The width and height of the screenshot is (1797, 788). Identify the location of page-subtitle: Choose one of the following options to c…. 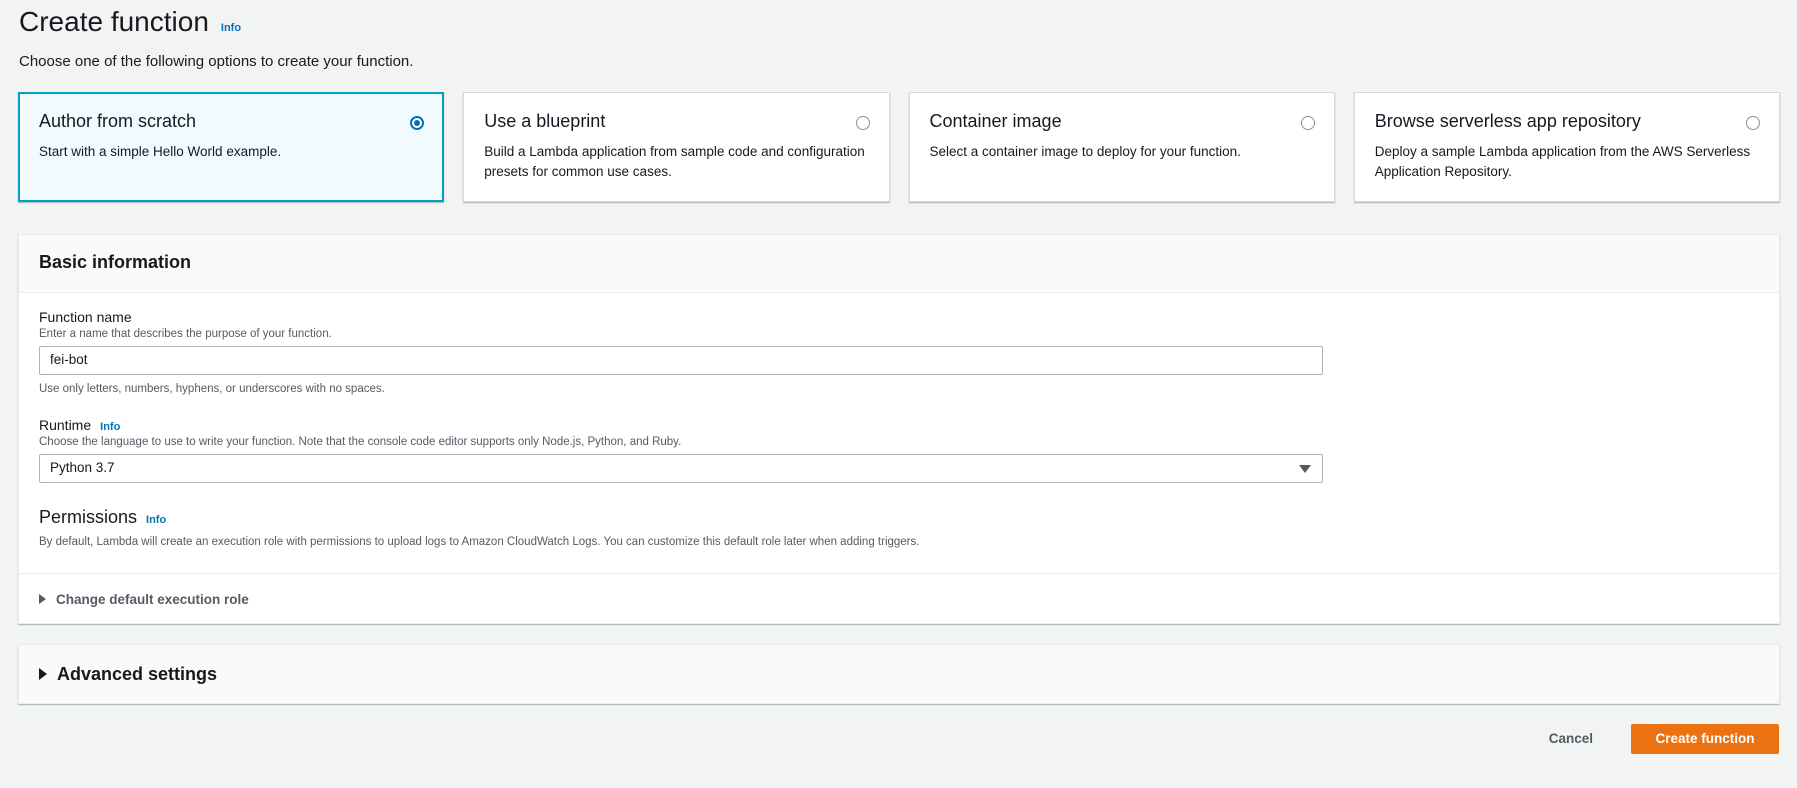
(216, 61).